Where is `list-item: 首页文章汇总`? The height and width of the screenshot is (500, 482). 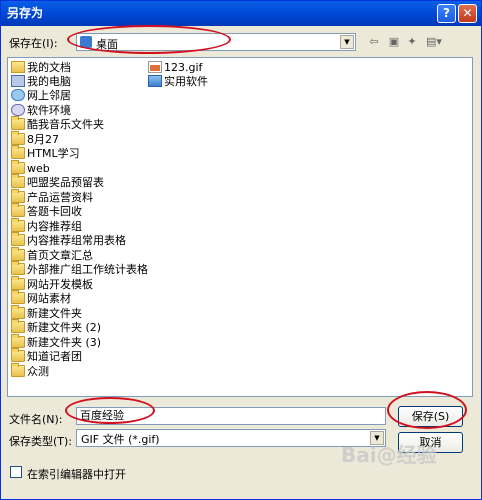
list-item: 首页文章汇总 is located at coordinates (52, 255).